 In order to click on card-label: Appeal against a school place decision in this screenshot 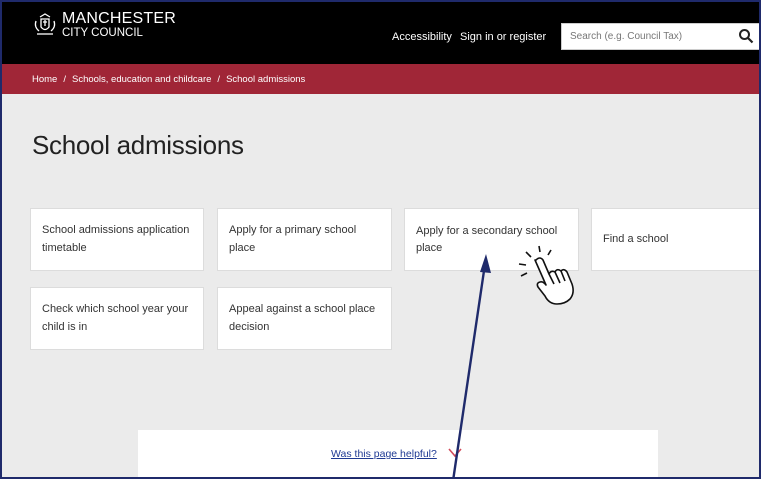, I will do `click(302, 318)`.